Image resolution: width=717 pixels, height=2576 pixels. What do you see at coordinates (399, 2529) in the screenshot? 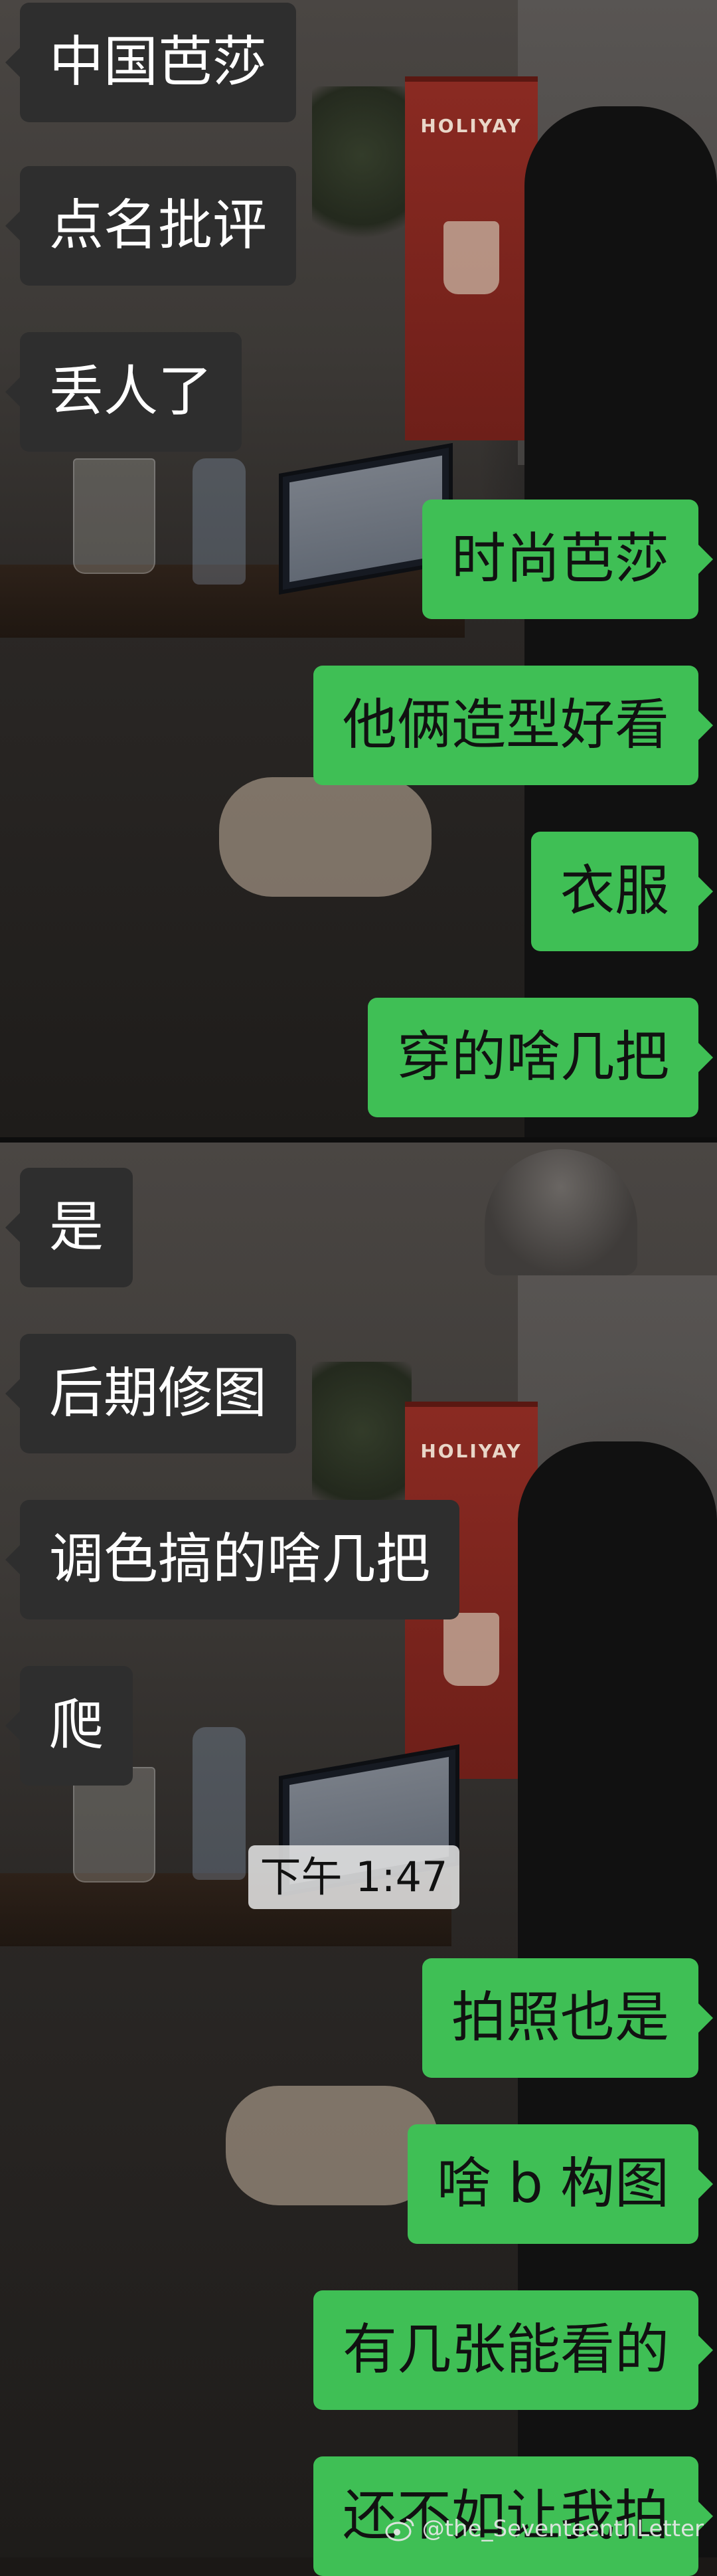
I see `weibo-icon` at bounding box center [399, 2529].